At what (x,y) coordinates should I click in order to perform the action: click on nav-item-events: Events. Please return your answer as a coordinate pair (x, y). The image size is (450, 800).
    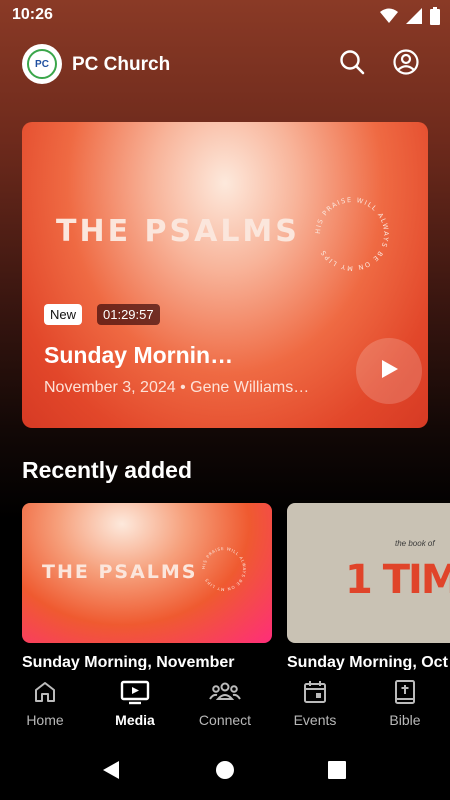
    Looking at the image, I should click on (315, 704).